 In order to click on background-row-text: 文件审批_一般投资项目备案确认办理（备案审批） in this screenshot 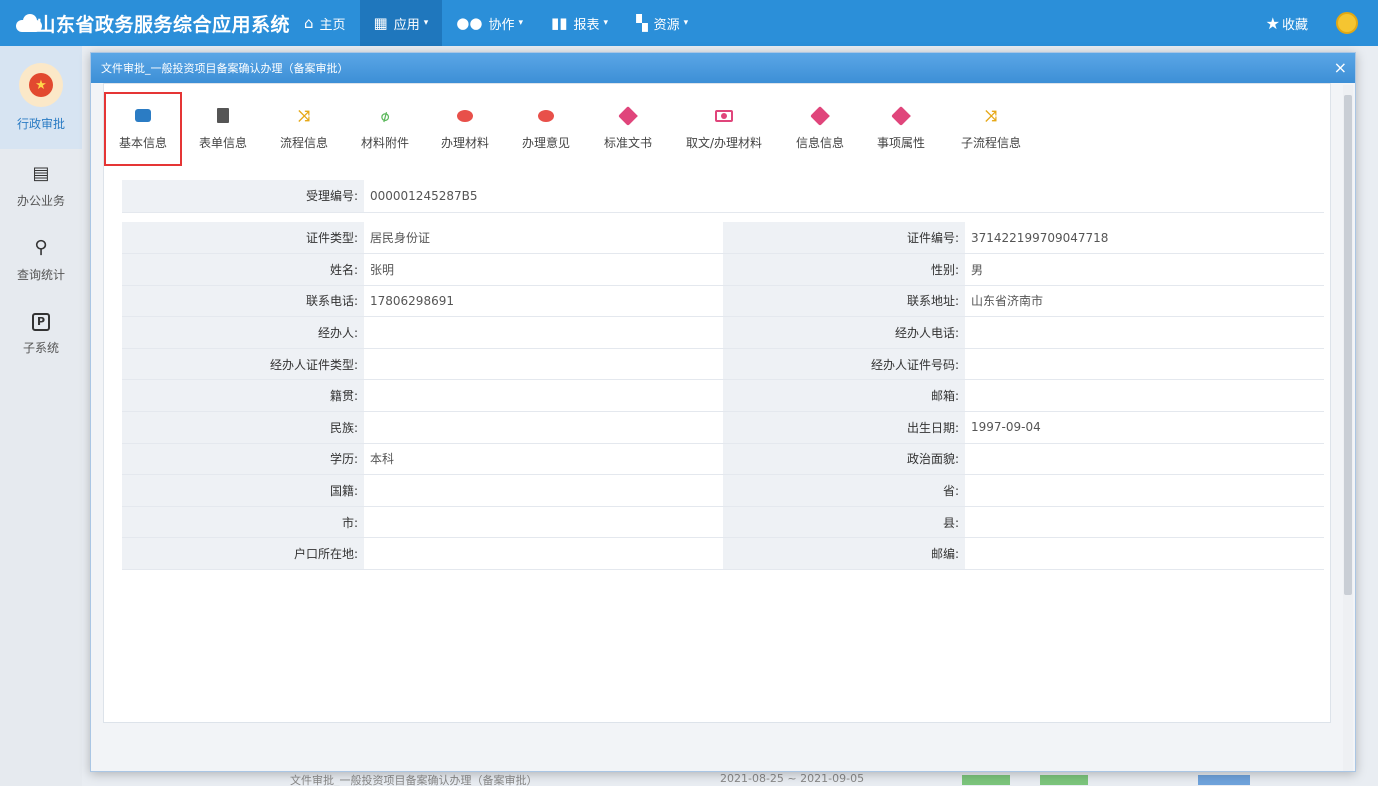, I will do `click(414, 780)`.